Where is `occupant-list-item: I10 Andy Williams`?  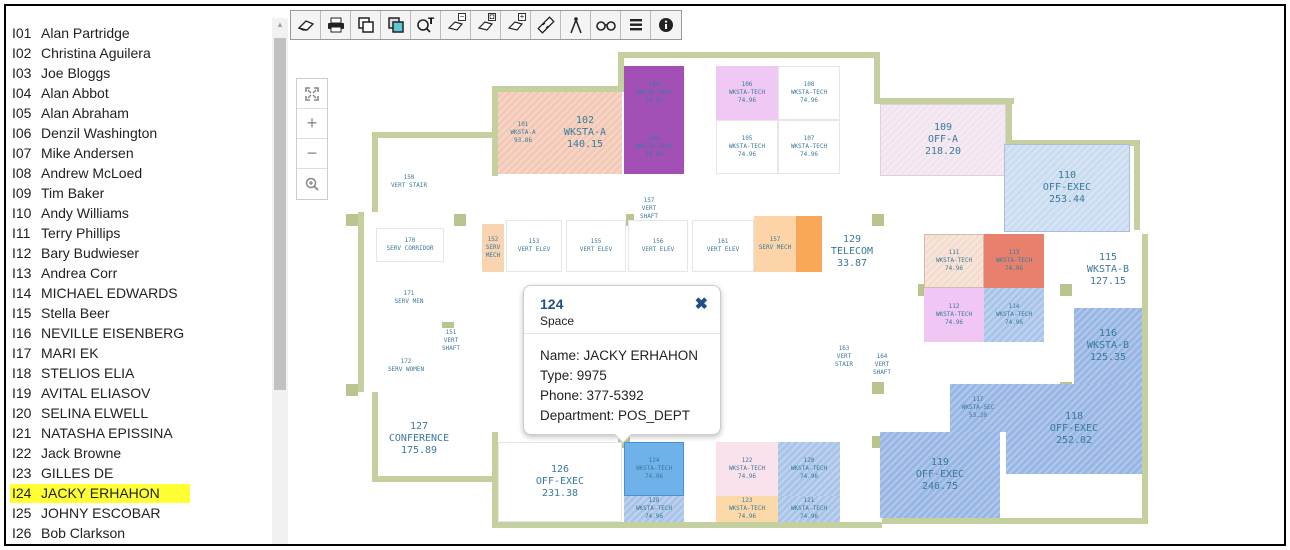
occupant-list-item: I10 Andy Williams is located at coordinates (100, 213).